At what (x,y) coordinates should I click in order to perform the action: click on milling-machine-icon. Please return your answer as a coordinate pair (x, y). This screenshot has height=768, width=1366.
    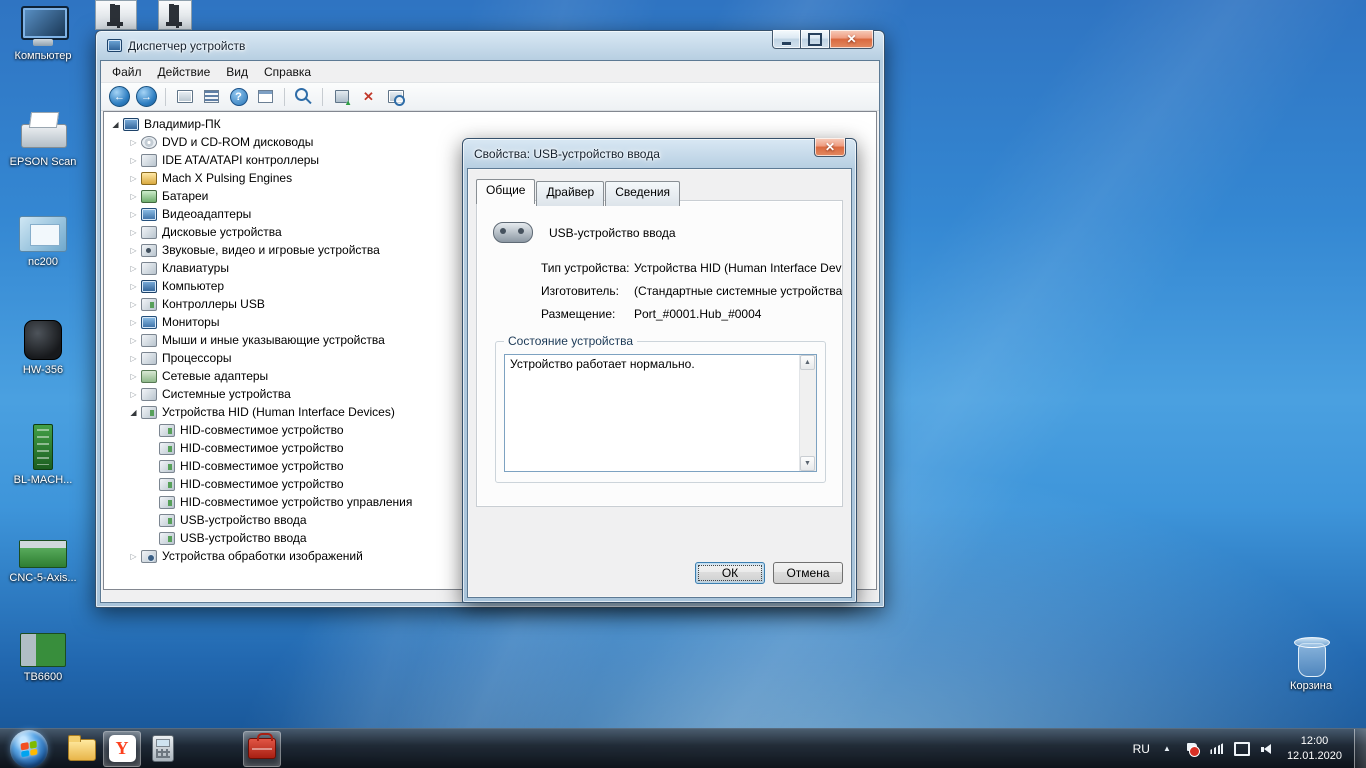
    Looking at the image, I should click on (175, 15).